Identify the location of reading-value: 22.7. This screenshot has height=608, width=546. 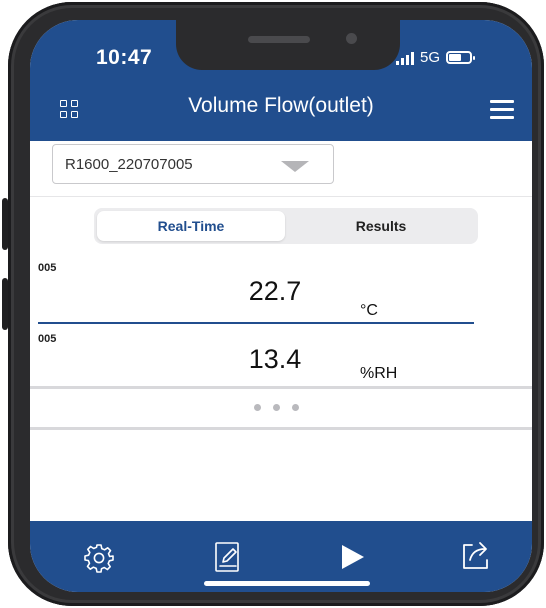
(275, 291).